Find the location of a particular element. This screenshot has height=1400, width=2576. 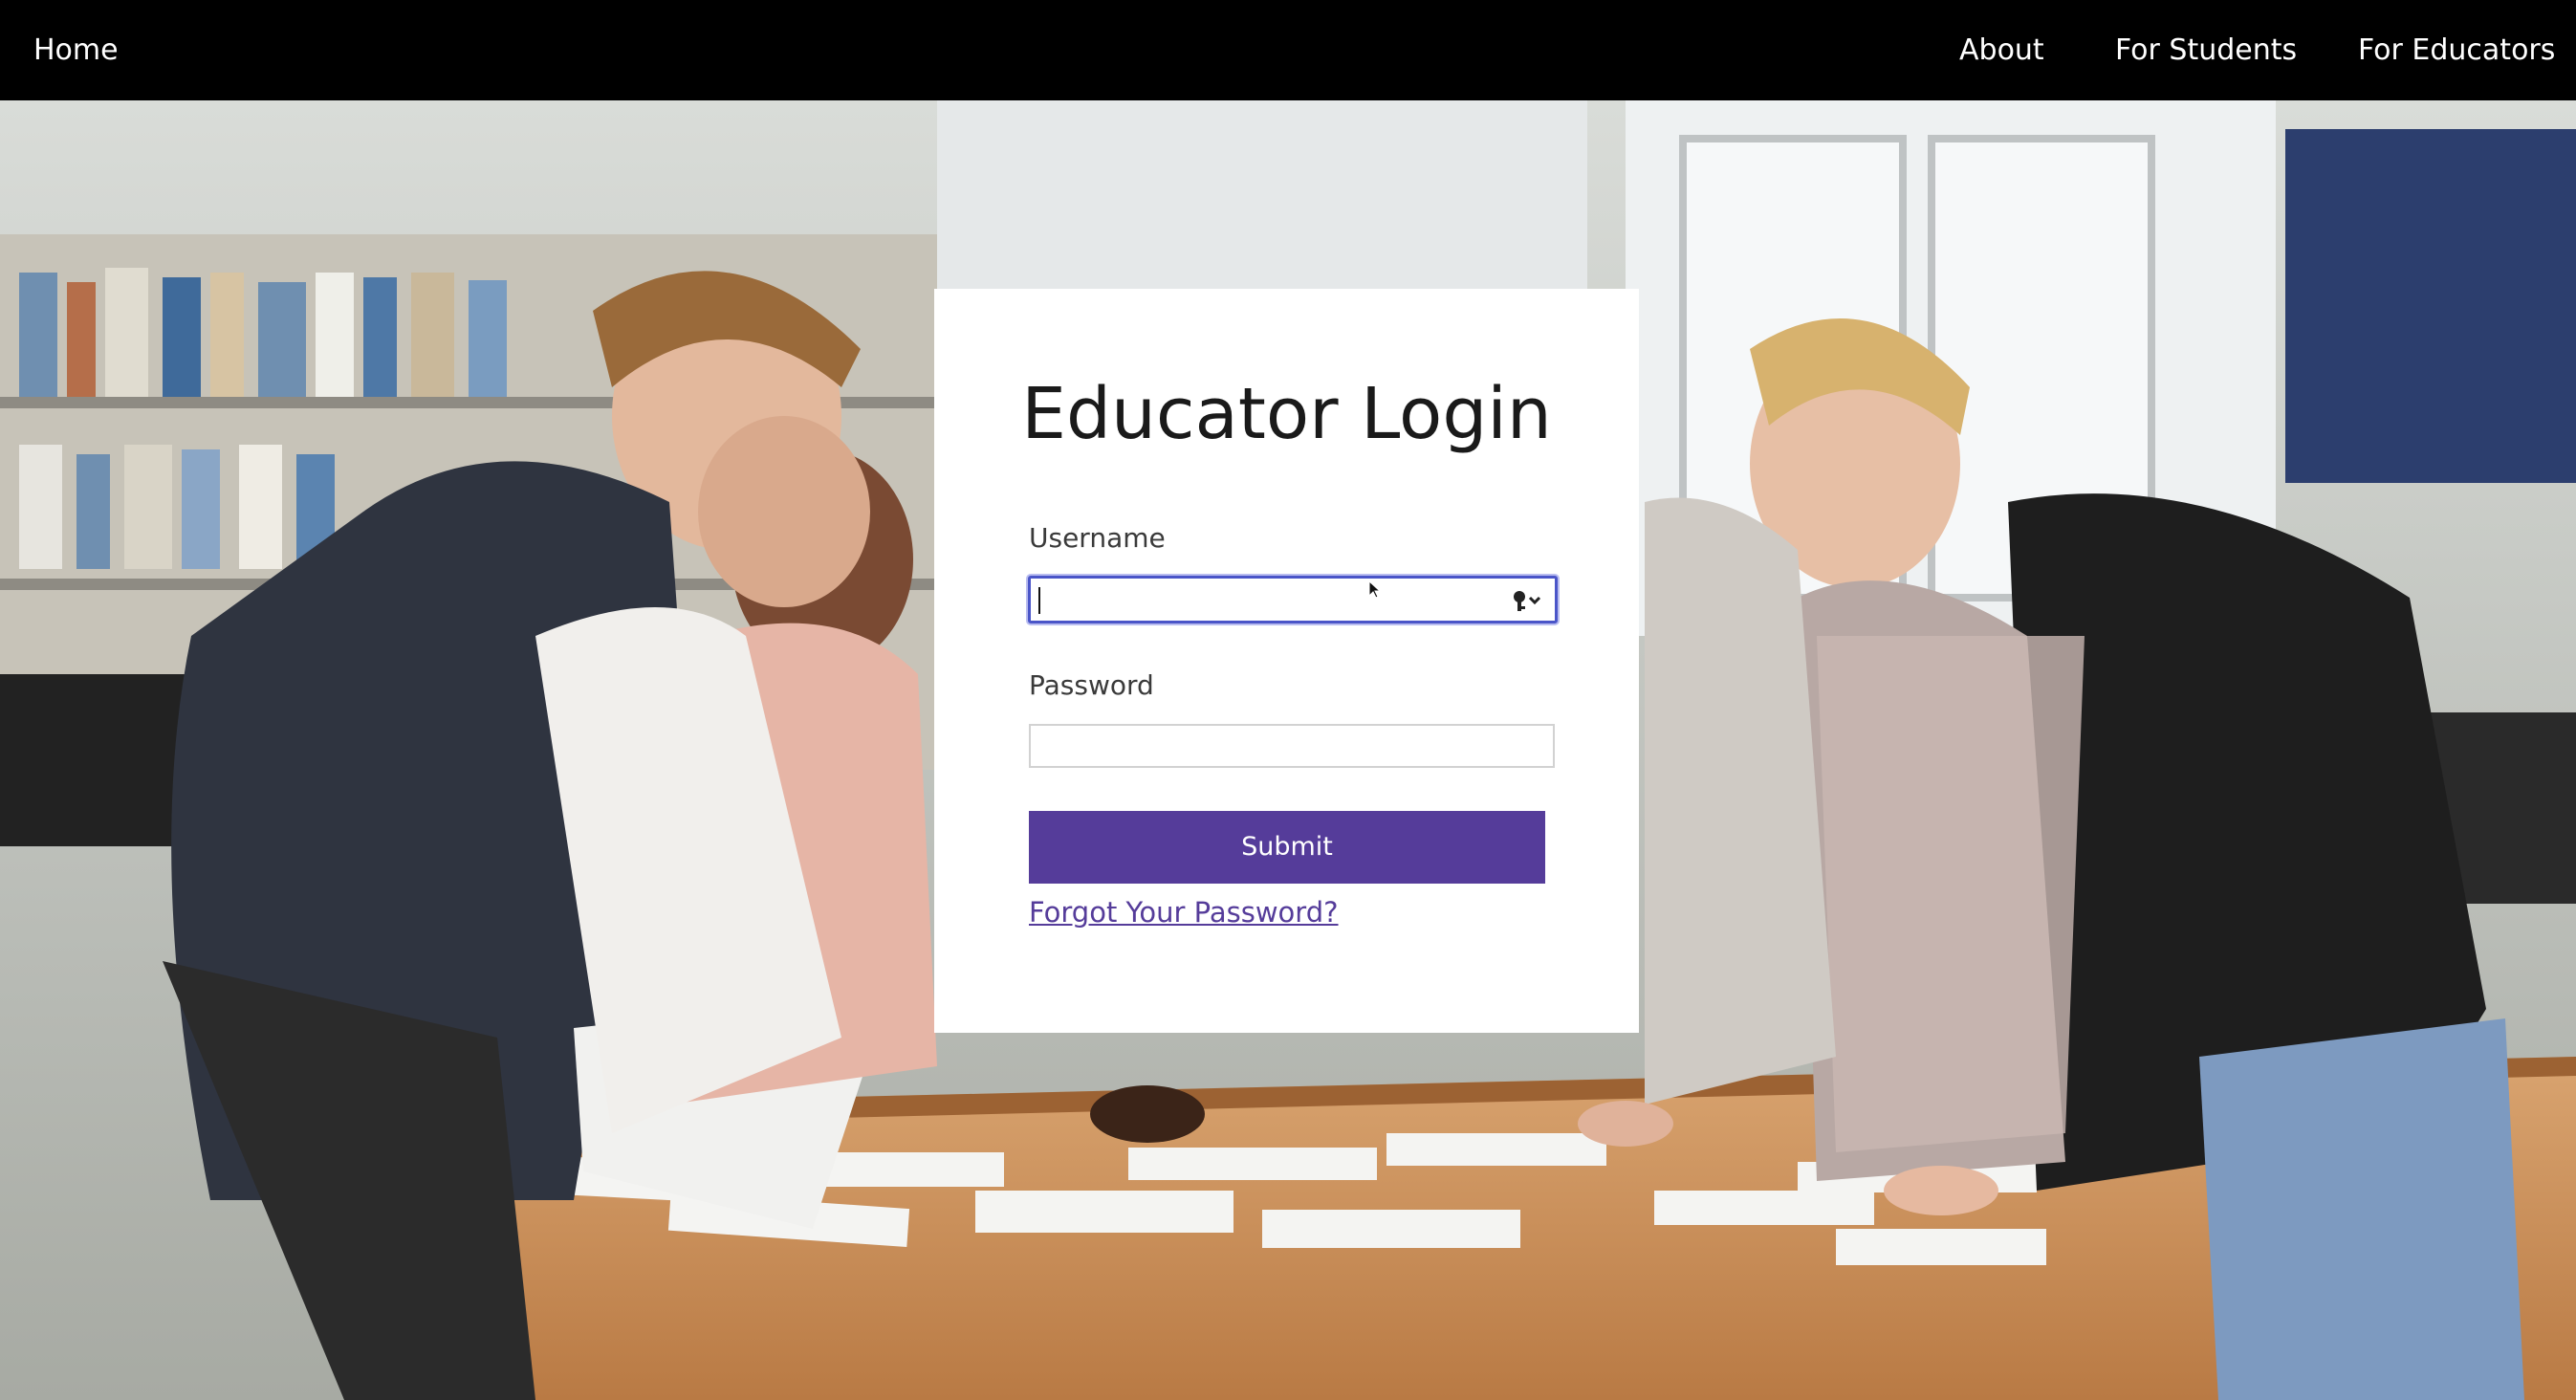

username-input is located at coordinates (1293, 599).